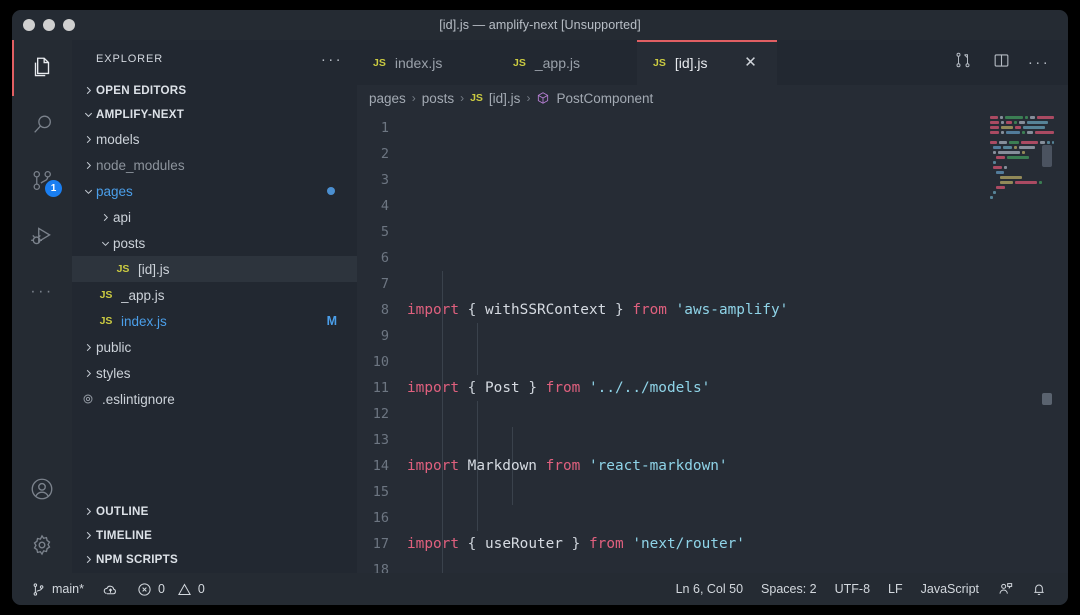 This screenshot has width=1080, height=615. Describe the element at coordinates (1001, 62) in the screenshot. I see `split-editor-button` at that location.